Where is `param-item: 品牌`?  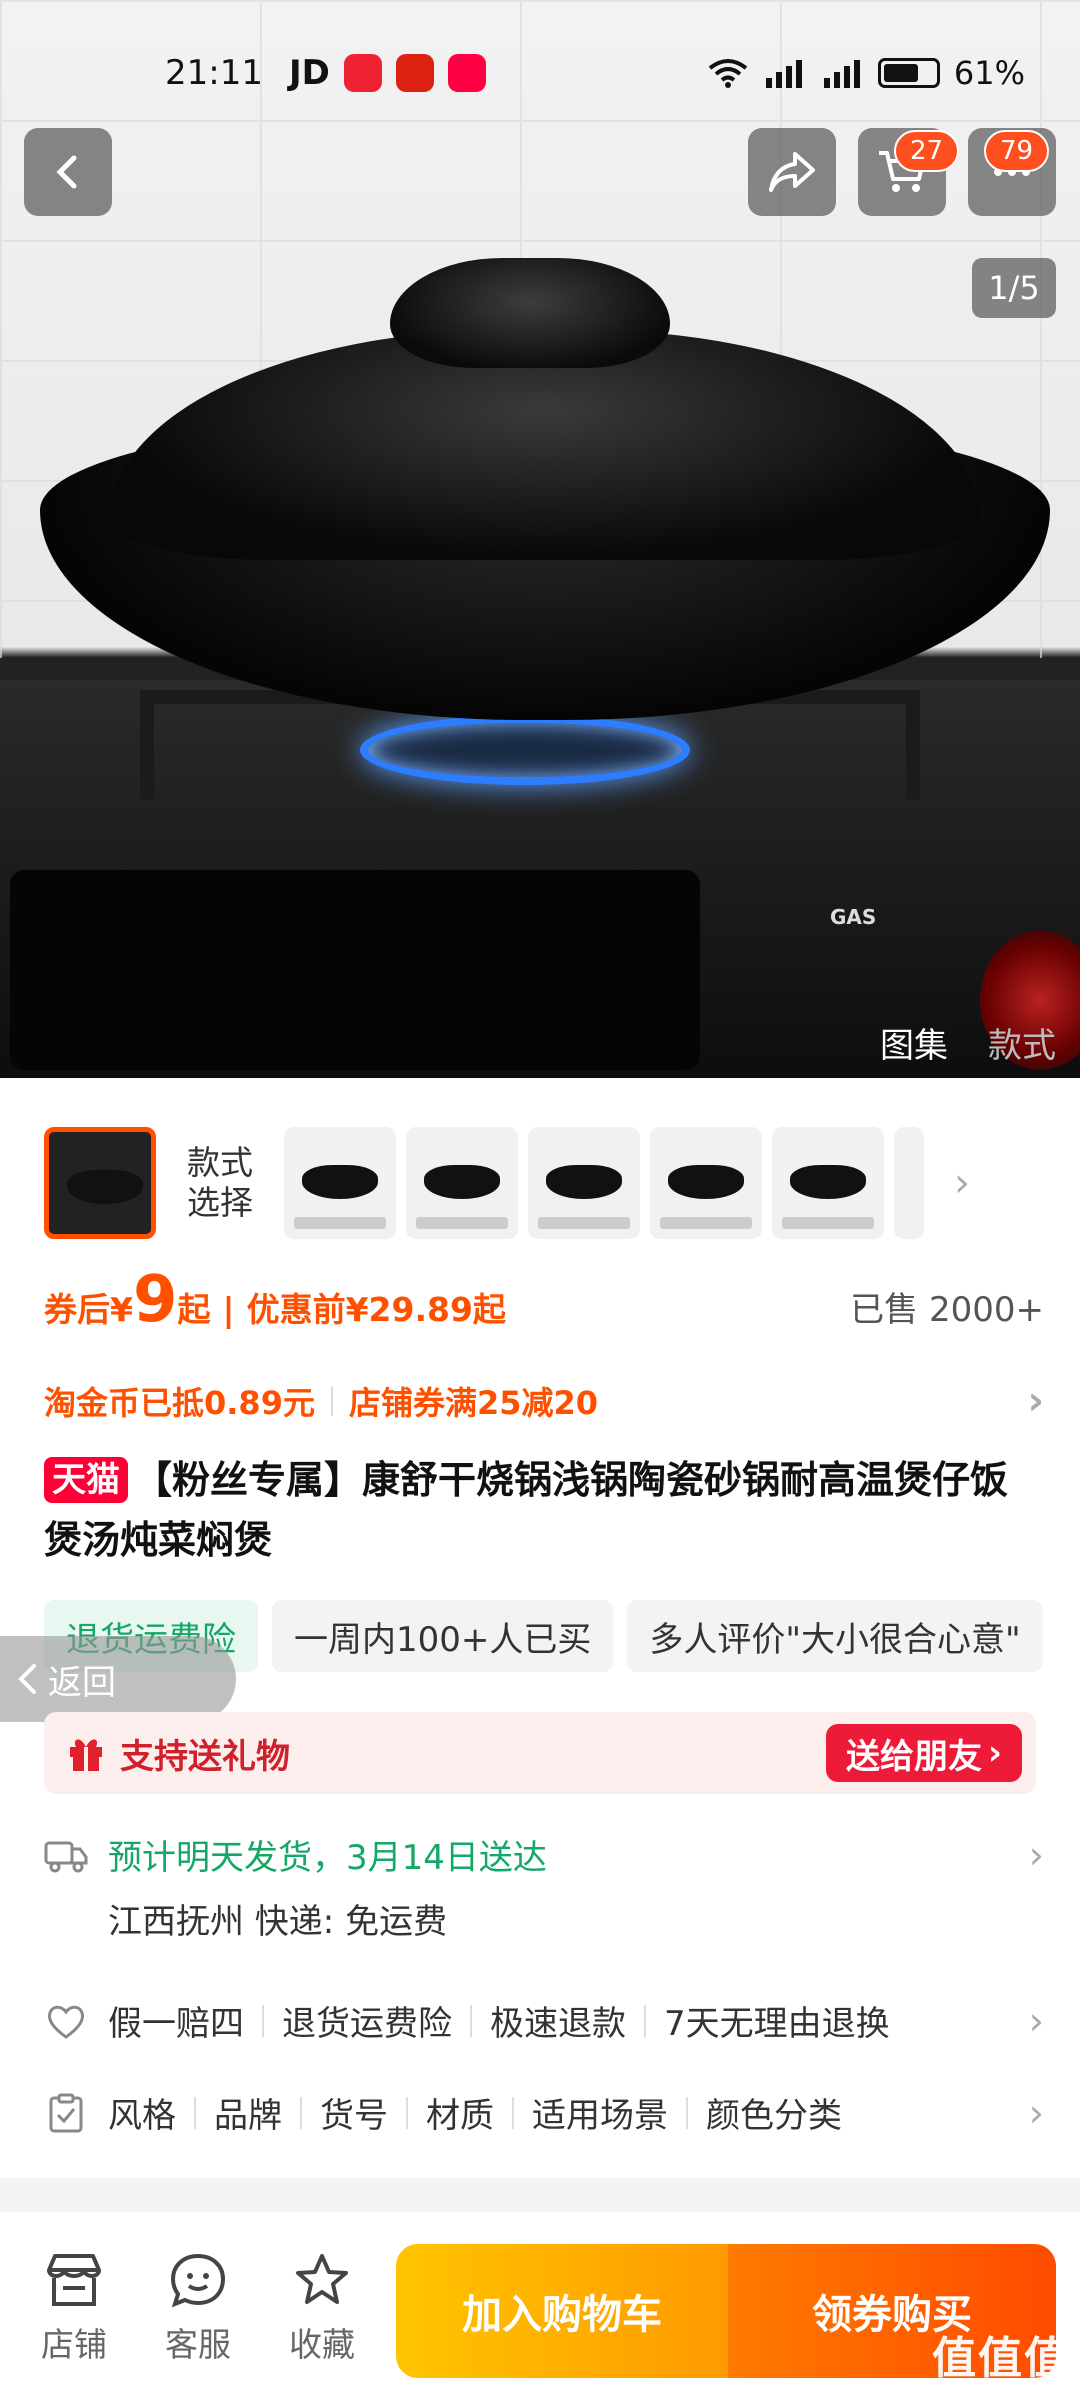
param-item: 品牌 is located at coordinates (248, 2116).